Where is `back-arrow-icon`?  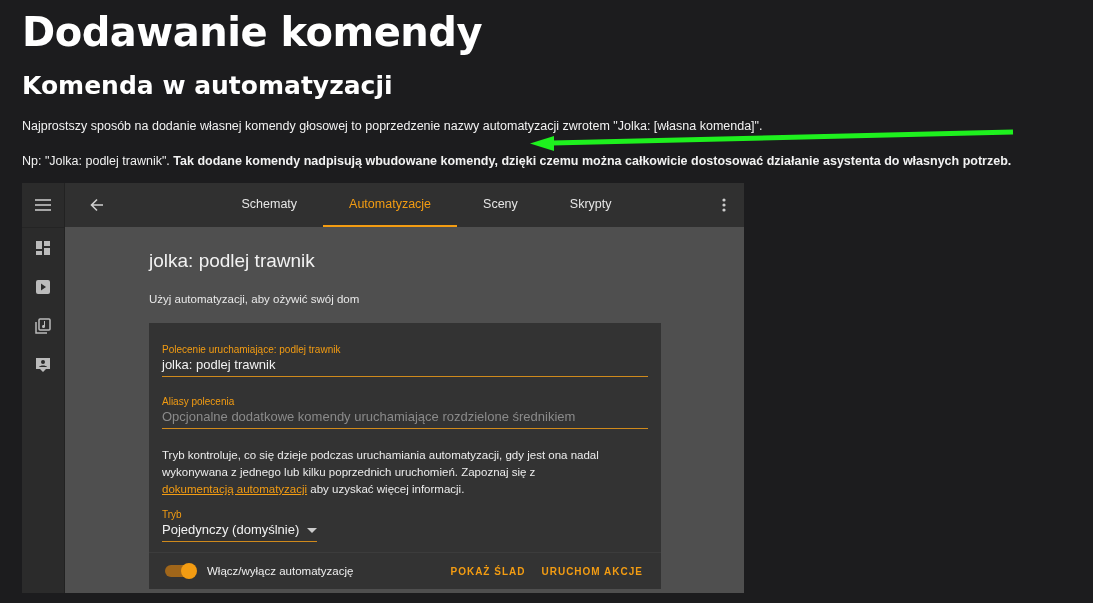 back-arrow-icon is located at coordinates (97, 205).